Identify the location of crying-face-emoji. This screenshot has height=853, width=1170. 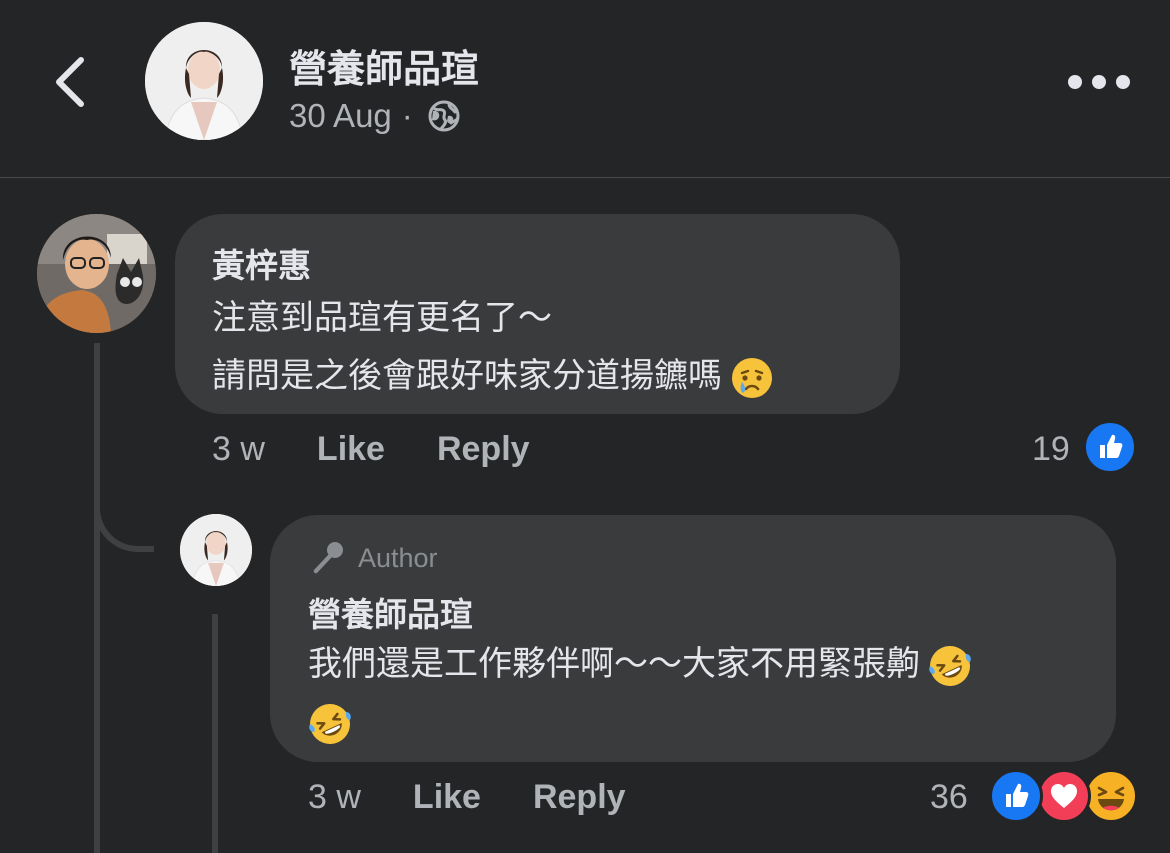
(752, 378).